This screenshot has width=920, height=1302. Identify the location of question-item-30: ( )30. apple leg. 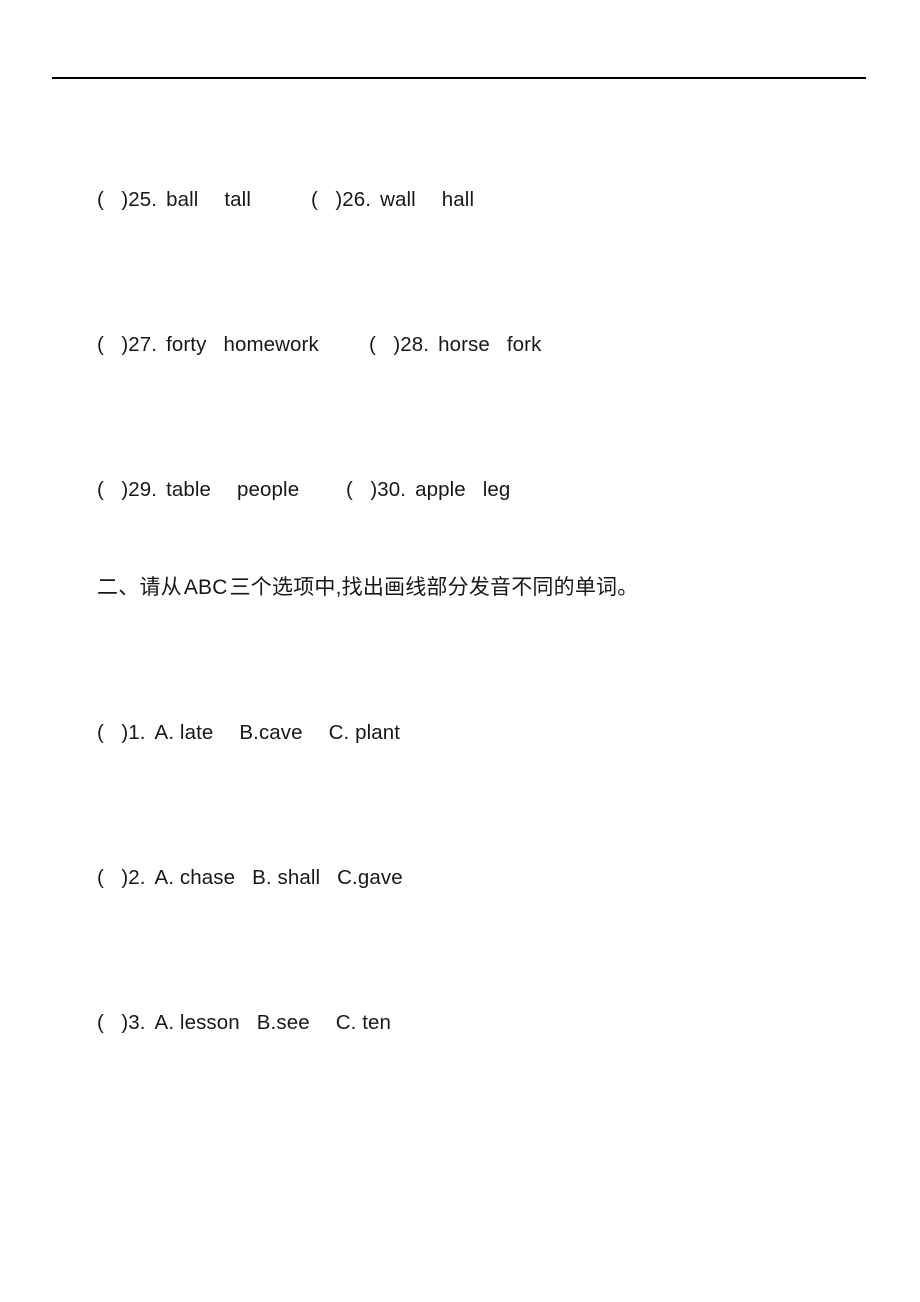
(428, 489).